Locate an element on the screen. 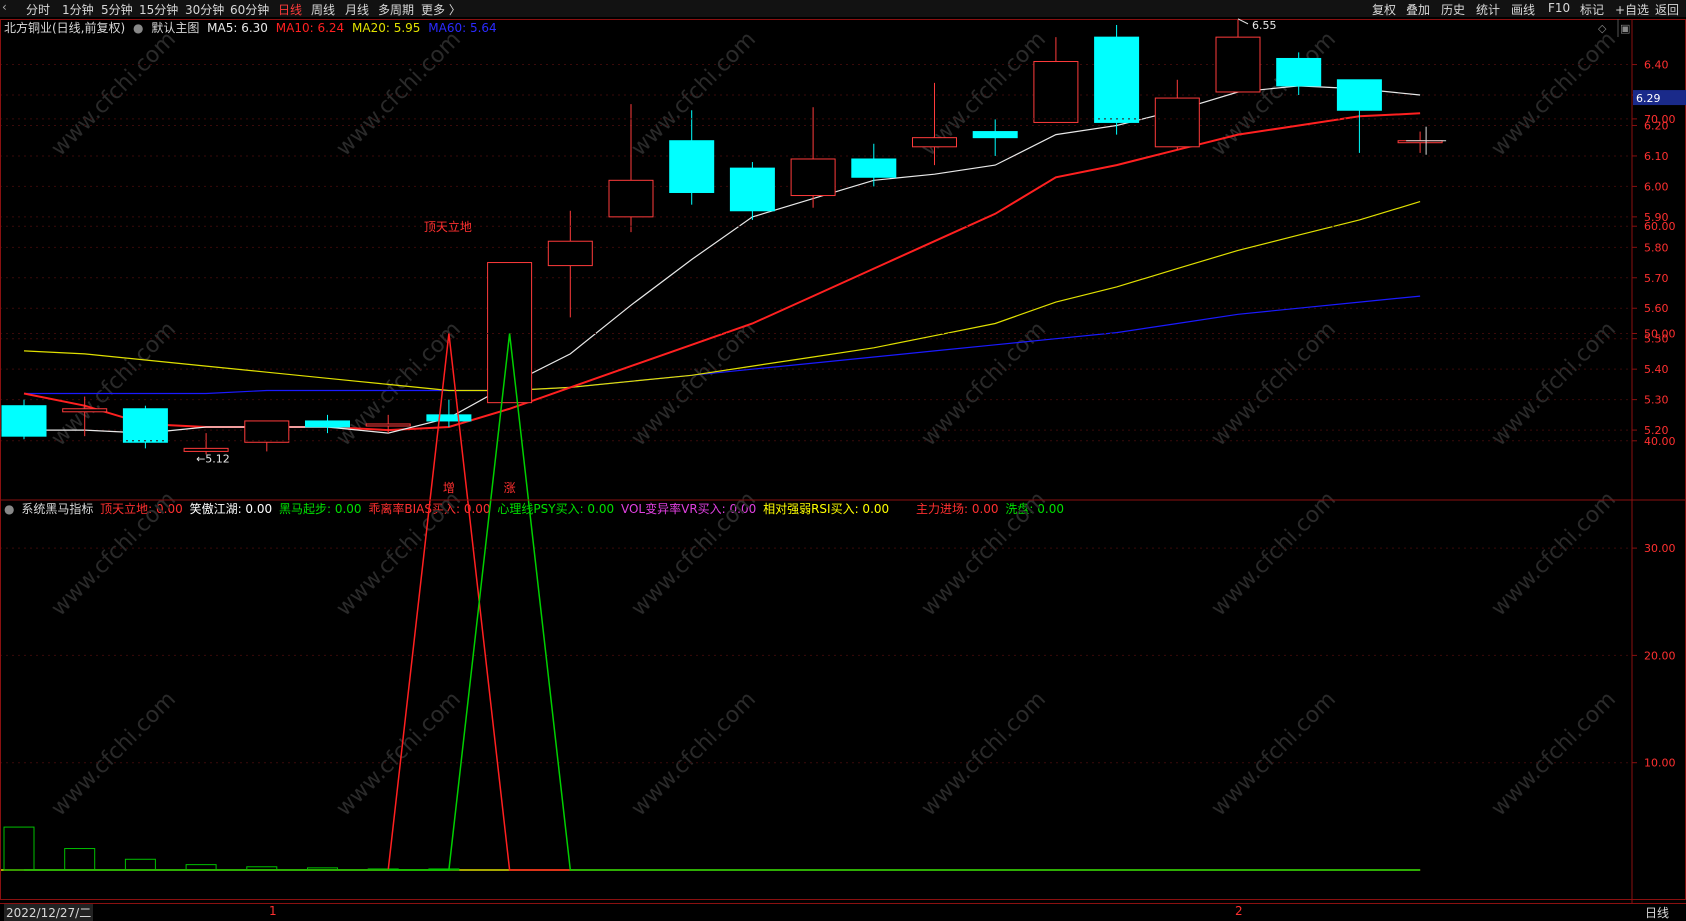 The width and height of the screenshot is (1686, 921). mark-button: 标记 is located at coordinates (1592, 9).